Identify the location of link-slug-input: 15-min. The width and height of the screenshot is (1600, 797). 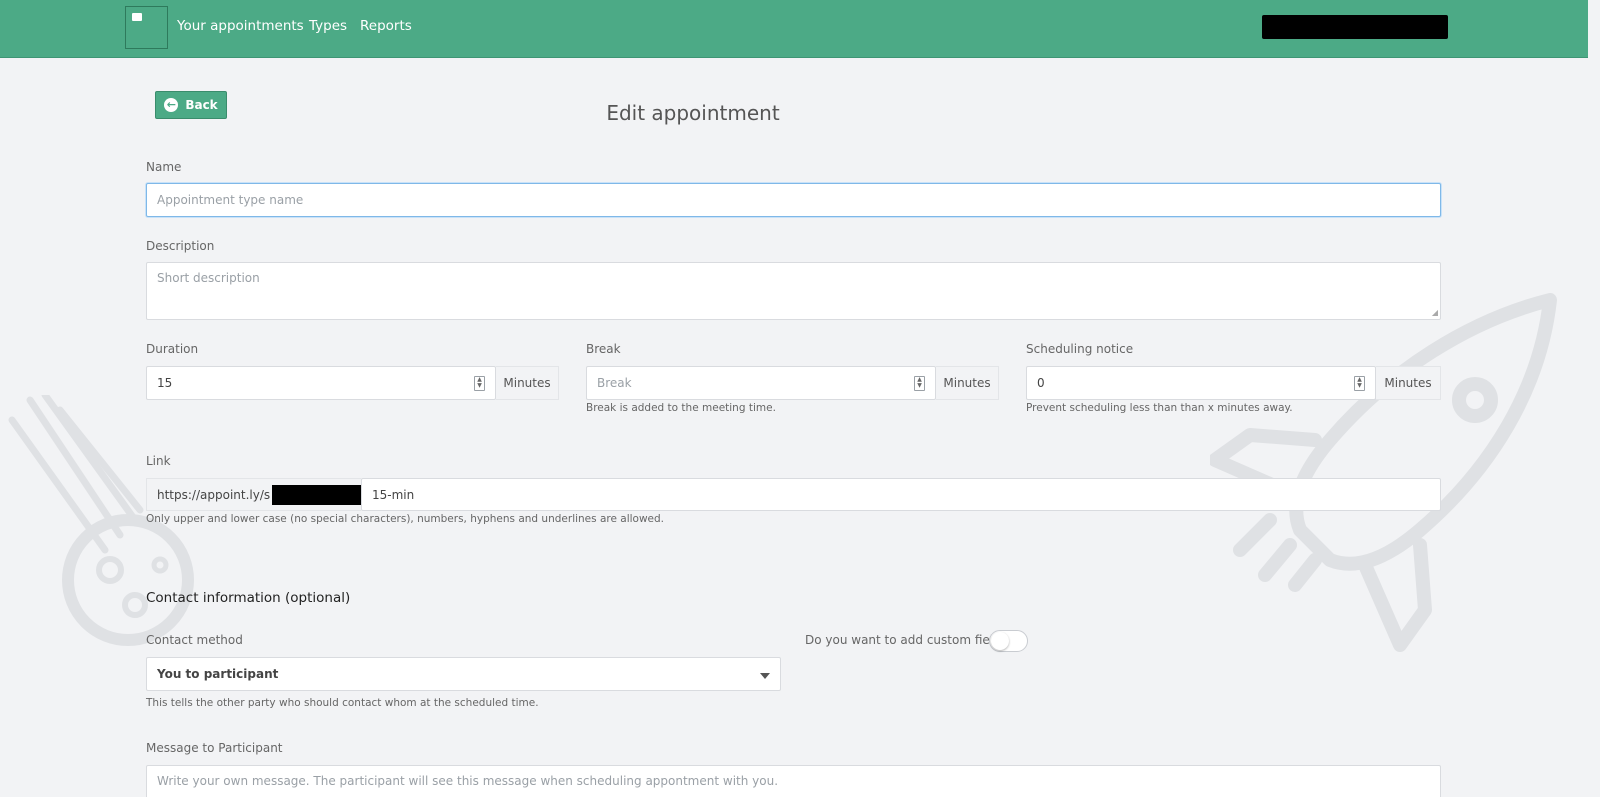
(901, 494).